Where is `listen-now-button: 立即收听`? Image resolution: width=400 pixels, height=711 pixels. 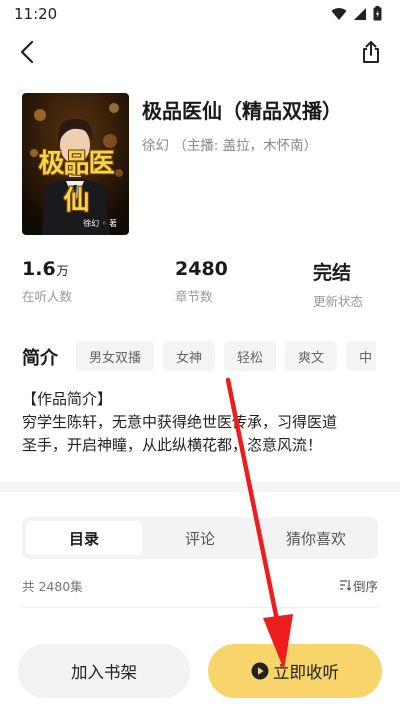
listen-now-button: 立即收听 is located at coordinates (295, 671).